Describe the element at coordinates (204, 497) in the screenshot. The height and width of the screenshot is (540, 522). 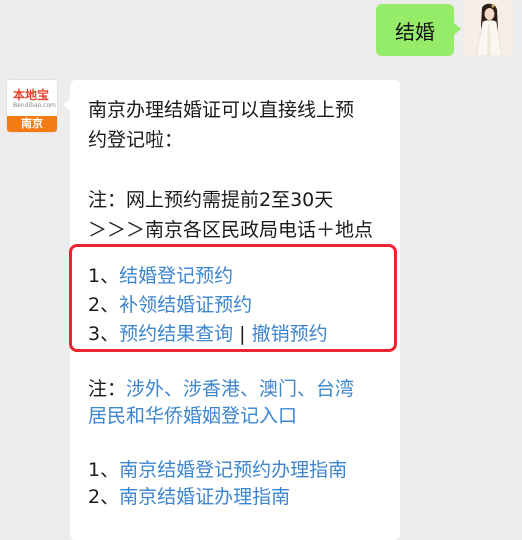
I see `certificate-guide-link: 南京结婚证办理指南` at that location.